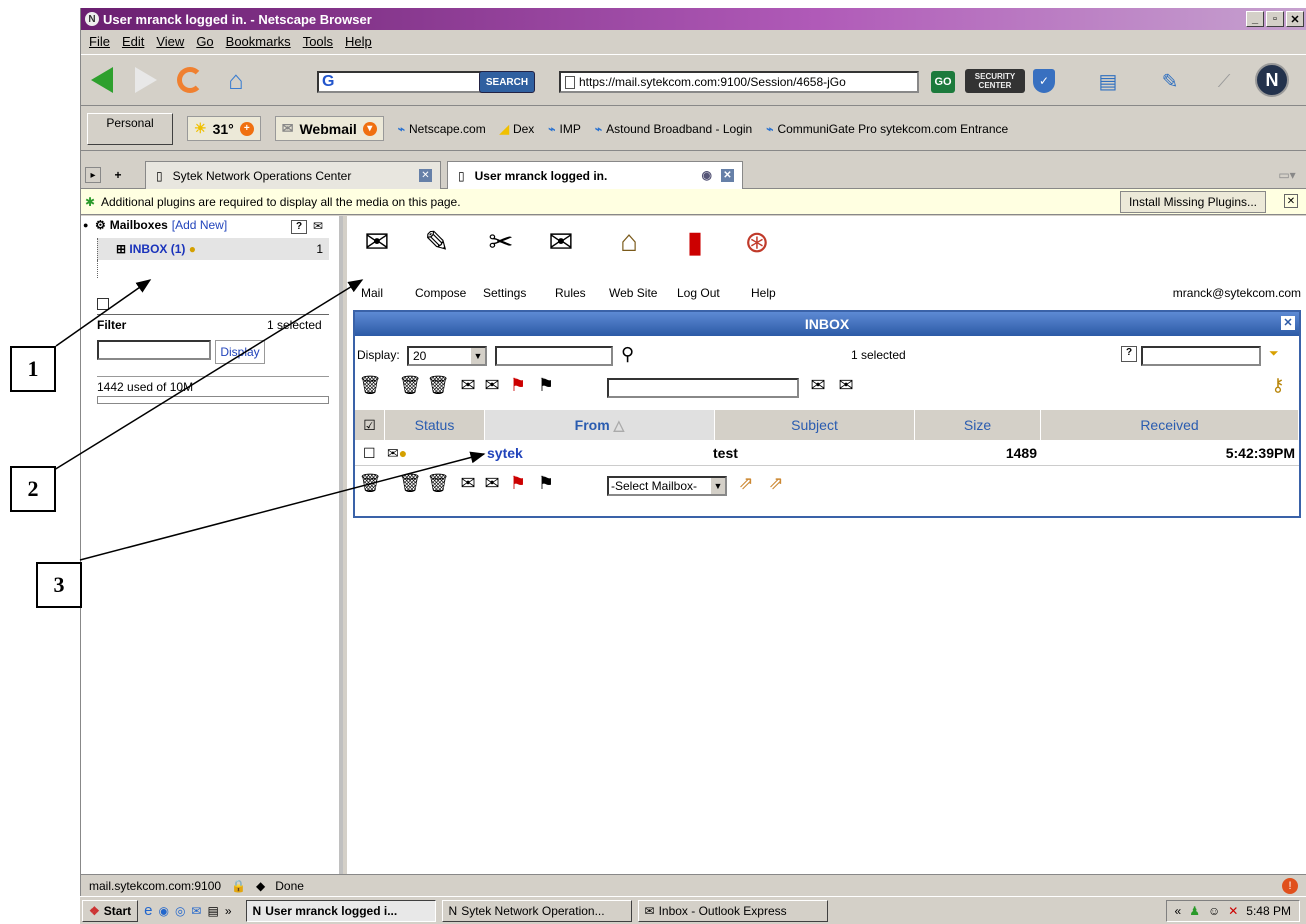 Image resolution: width=1306 pixels, height=924 pixels. What do you see at coordinates (1044, 81) in the screenshot?
I see `shield-icon: ✓` at bounding box center [1044, 81].